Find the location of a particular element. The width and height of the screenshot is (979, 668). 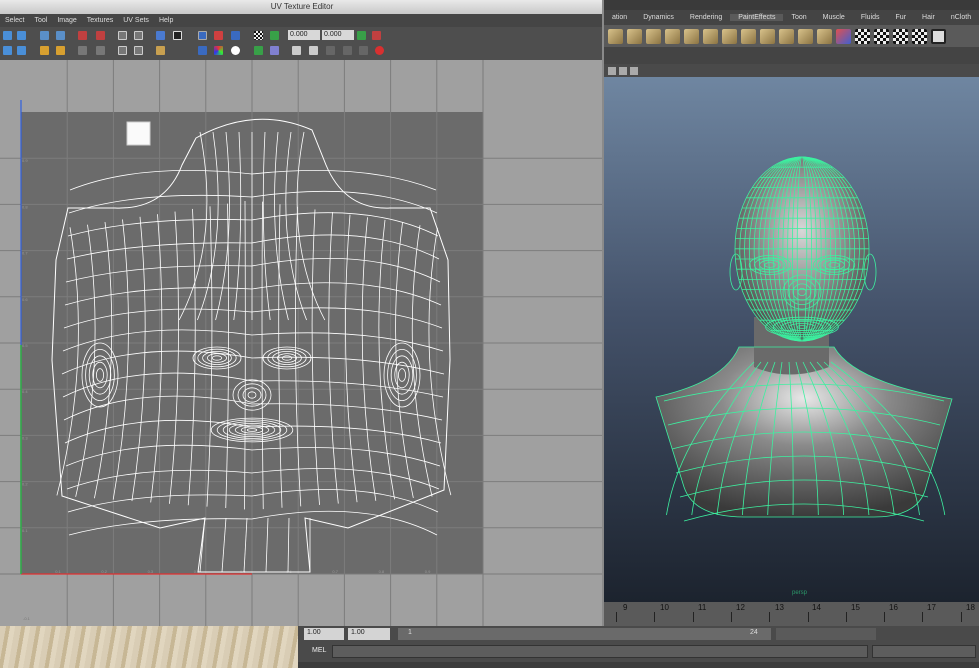

cycle-uv-icon is located at coordinates (363, 50).